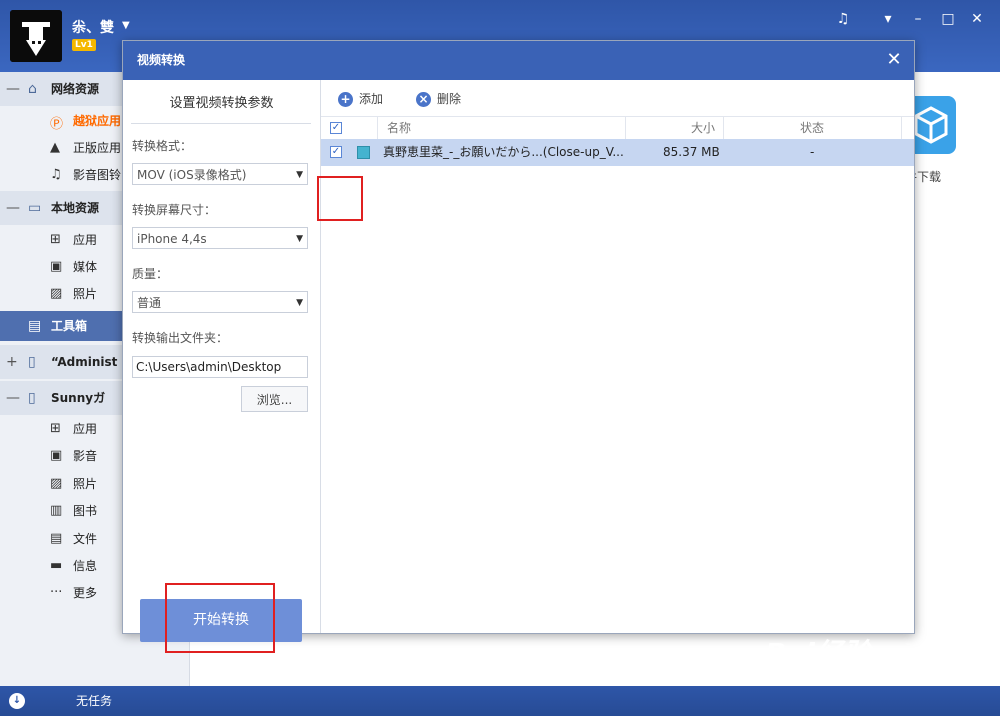 The height and width of the screenshot is (716, 1000). What do you see at coordinates (69, 326) in the screenshot?
I see `sidebar-item-label: 工具箱` at bounding box center [69, 326].